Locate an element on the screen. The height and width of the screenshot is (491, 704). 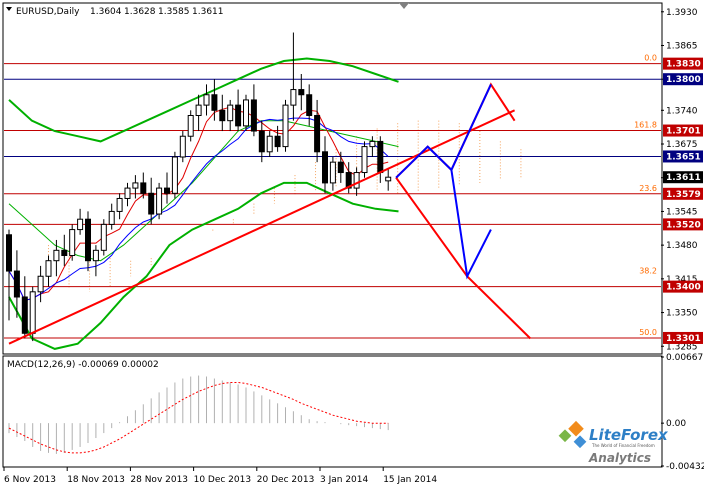
macd-tick-label: 0.00667 is located at coordinates (684, 358).